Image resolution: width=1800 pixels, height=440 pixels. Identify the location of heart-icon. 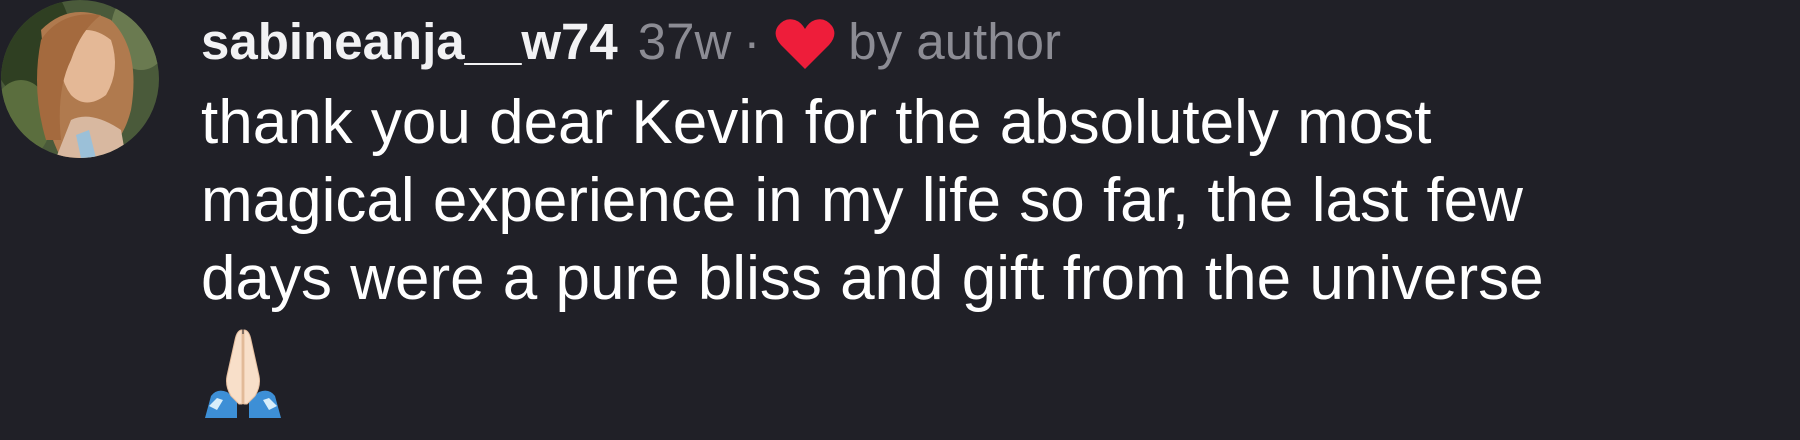
(805, 44).